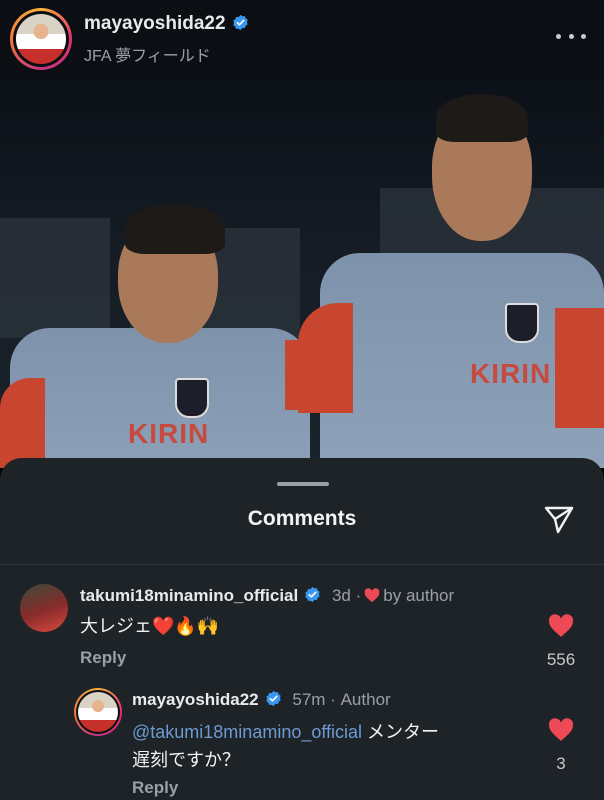 This screenshot has height=800, width=604. Describe the element at coordinates (401, 732) in the screenshot. I see `reply-text-line1: メンター` at that location.